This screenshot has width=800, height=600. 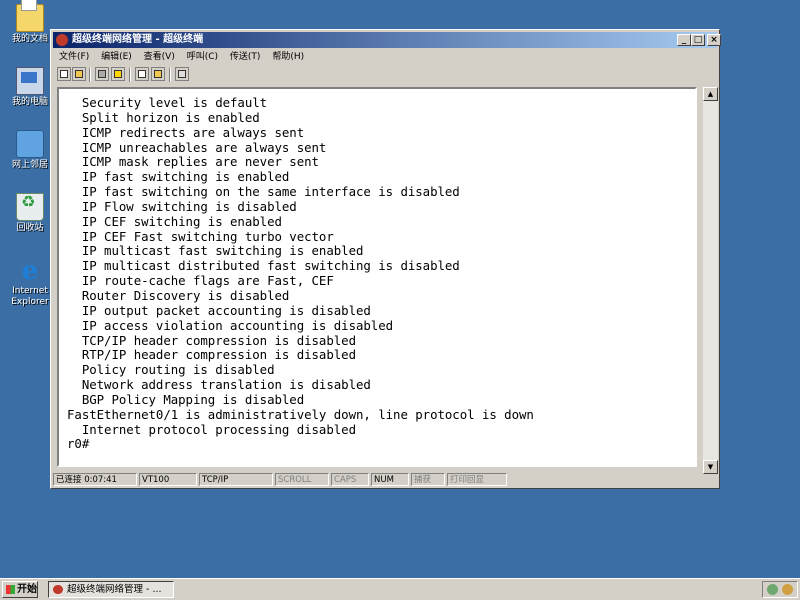 I want to click on send-icon, so click(x=142, y=74).